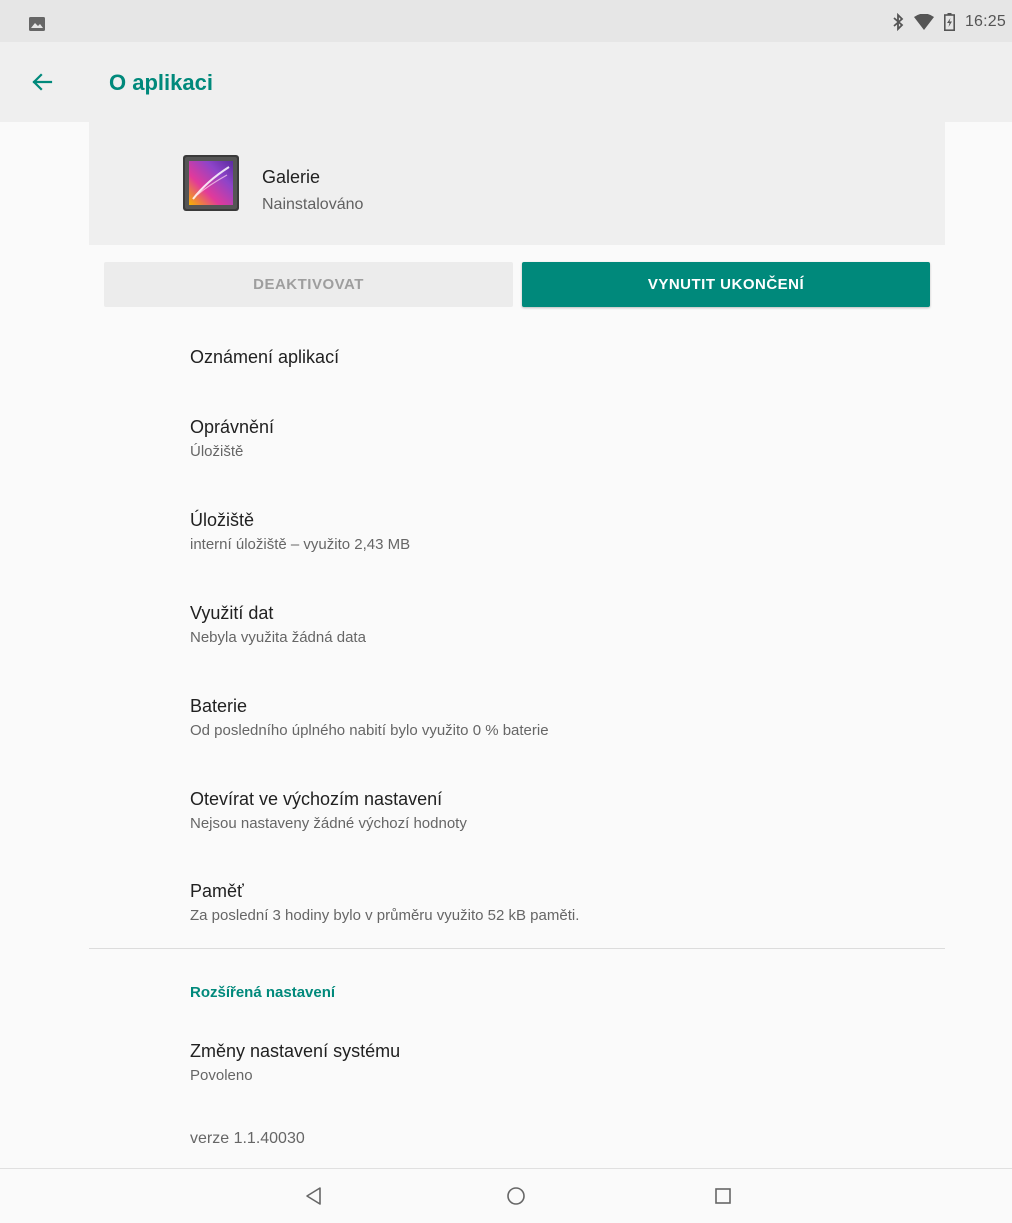 This screenshot has width=1012, height=1223. I want to click on recents-square-icon, so click(723, 1196).